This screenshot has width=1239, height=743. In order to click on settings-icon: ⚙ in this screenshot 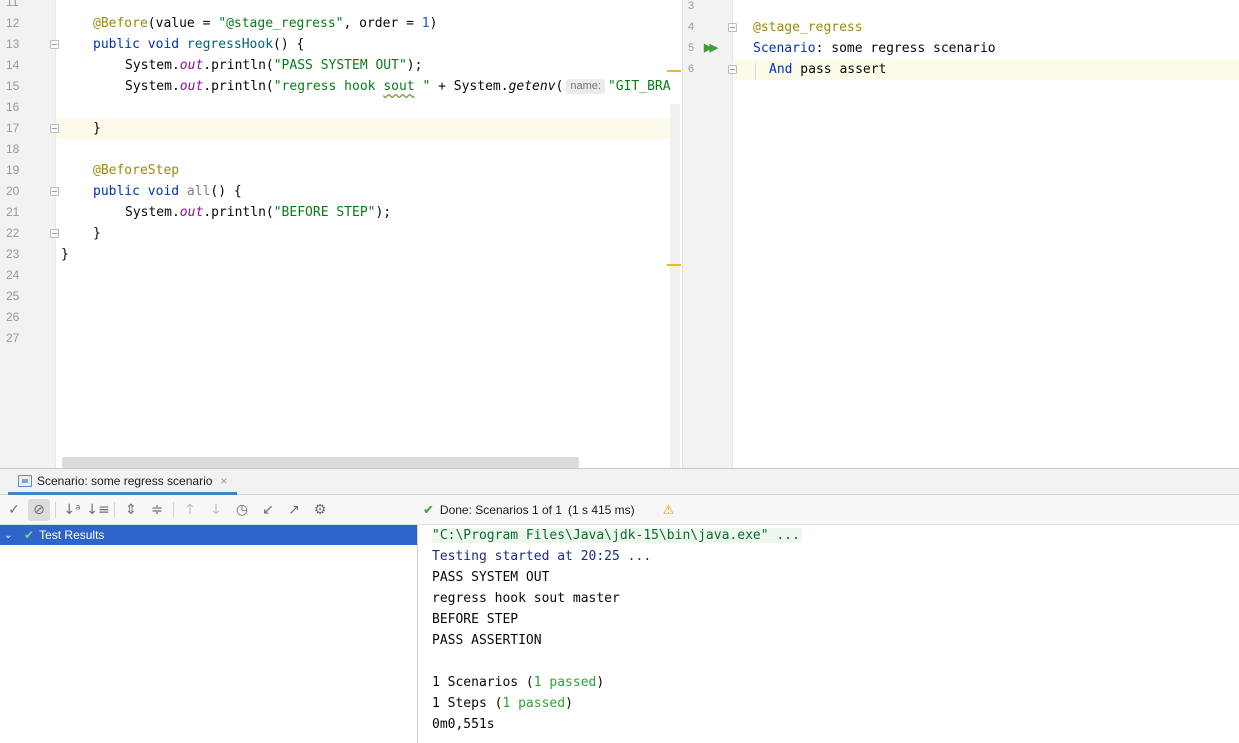, I will do `click(320, 510)`.